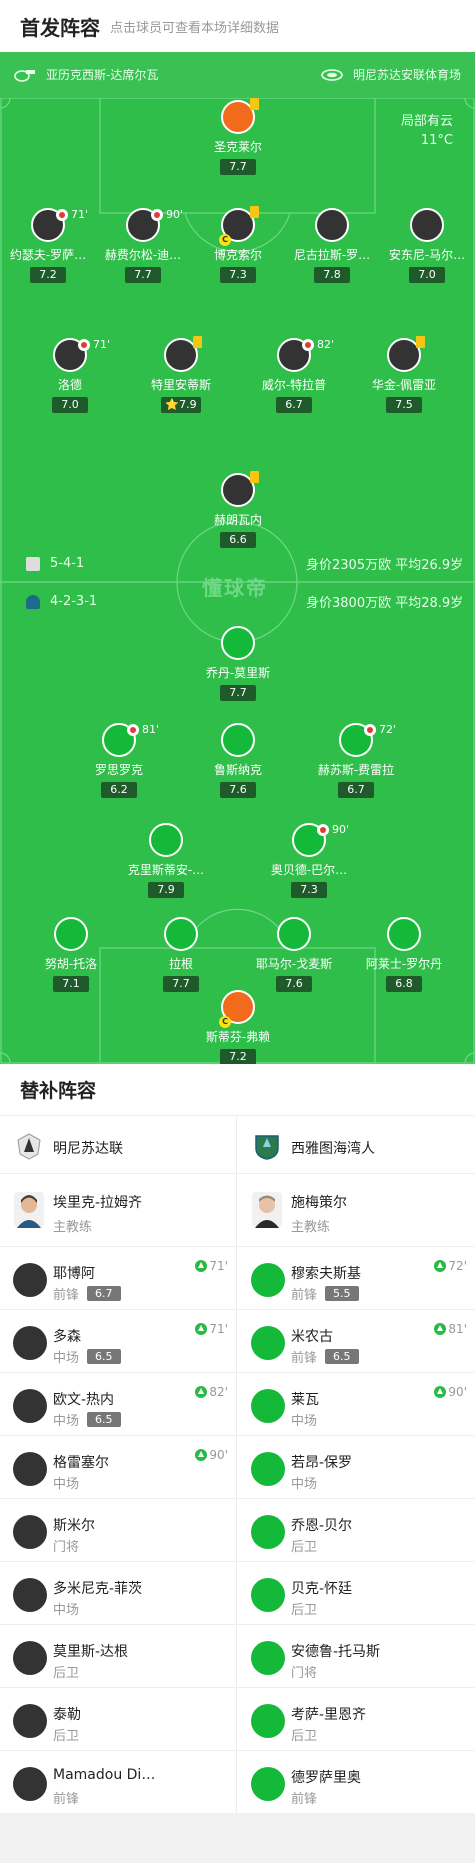 The image size is (475, 1863). Describe the element at coordinates (356, 1593) in the screenshot. I see `sub-row: 贝克-怀廷 后卫` at that location.